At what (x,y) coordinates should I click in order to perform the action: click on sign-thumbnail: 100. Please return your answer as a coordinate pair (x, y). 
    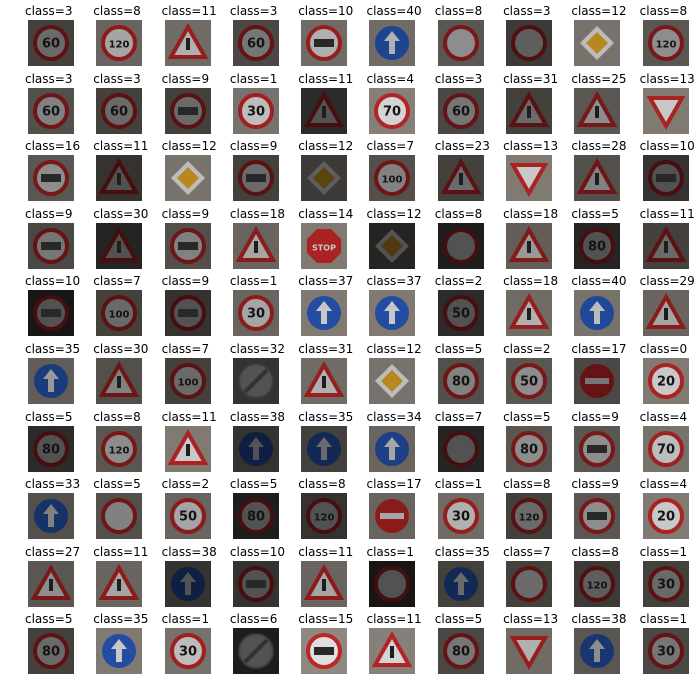
    Looking at the image, I should click on (187, 380).